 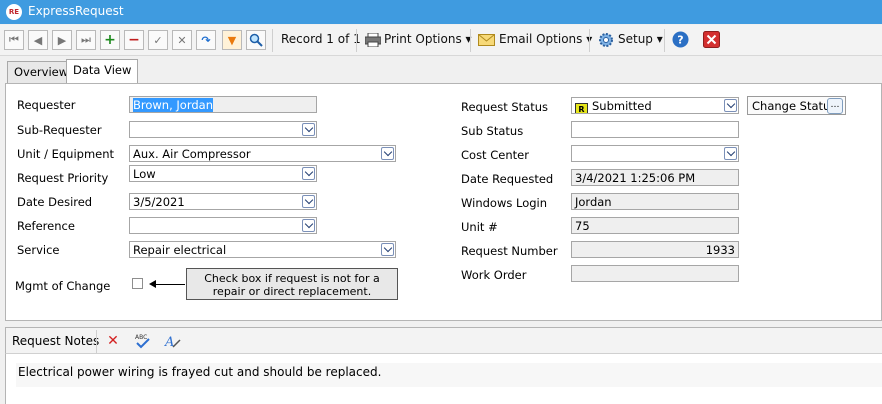 What do you see at coordinates (223, 201) in the screenshot?
I see `date-desired-picker: 3/5/2021` at bounding box center [223, 201].